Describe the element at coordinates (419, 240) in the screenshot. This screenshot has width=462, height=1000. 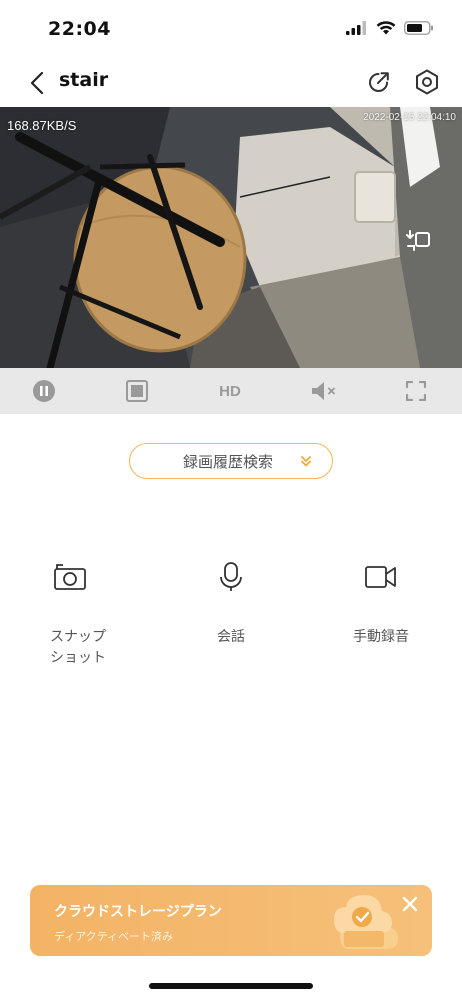
I see `rotate-screen-icon` at that location.